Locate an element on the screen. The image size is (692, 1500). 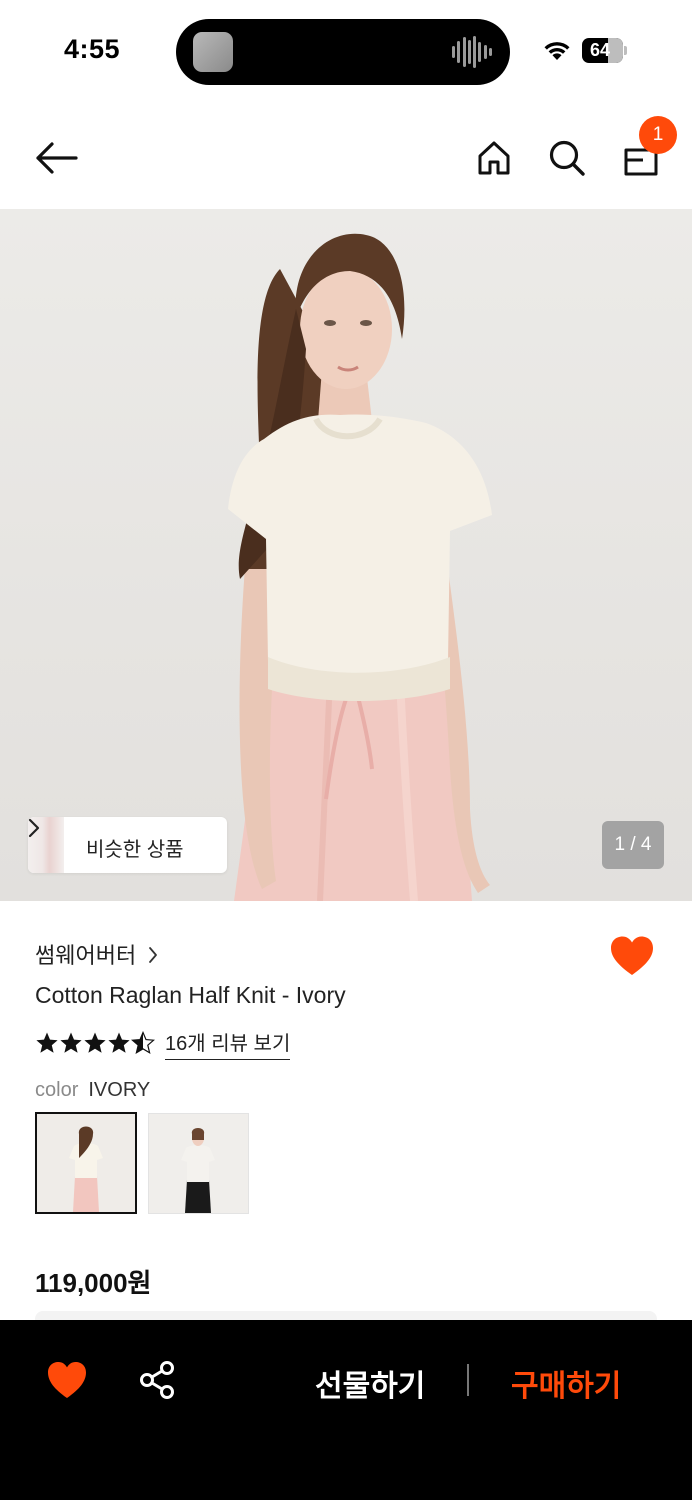
dynamic-island is located at coordinates (343, 52).